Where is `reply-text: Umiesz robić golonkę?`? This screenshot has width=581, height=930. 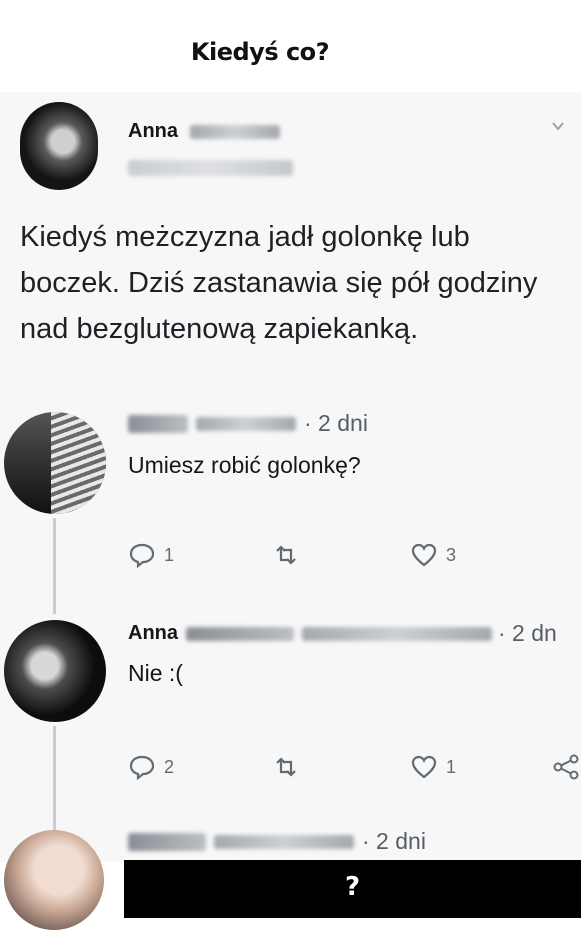
reply-text: Umiesz robić golonkę? is located at coordinates (244, 465).